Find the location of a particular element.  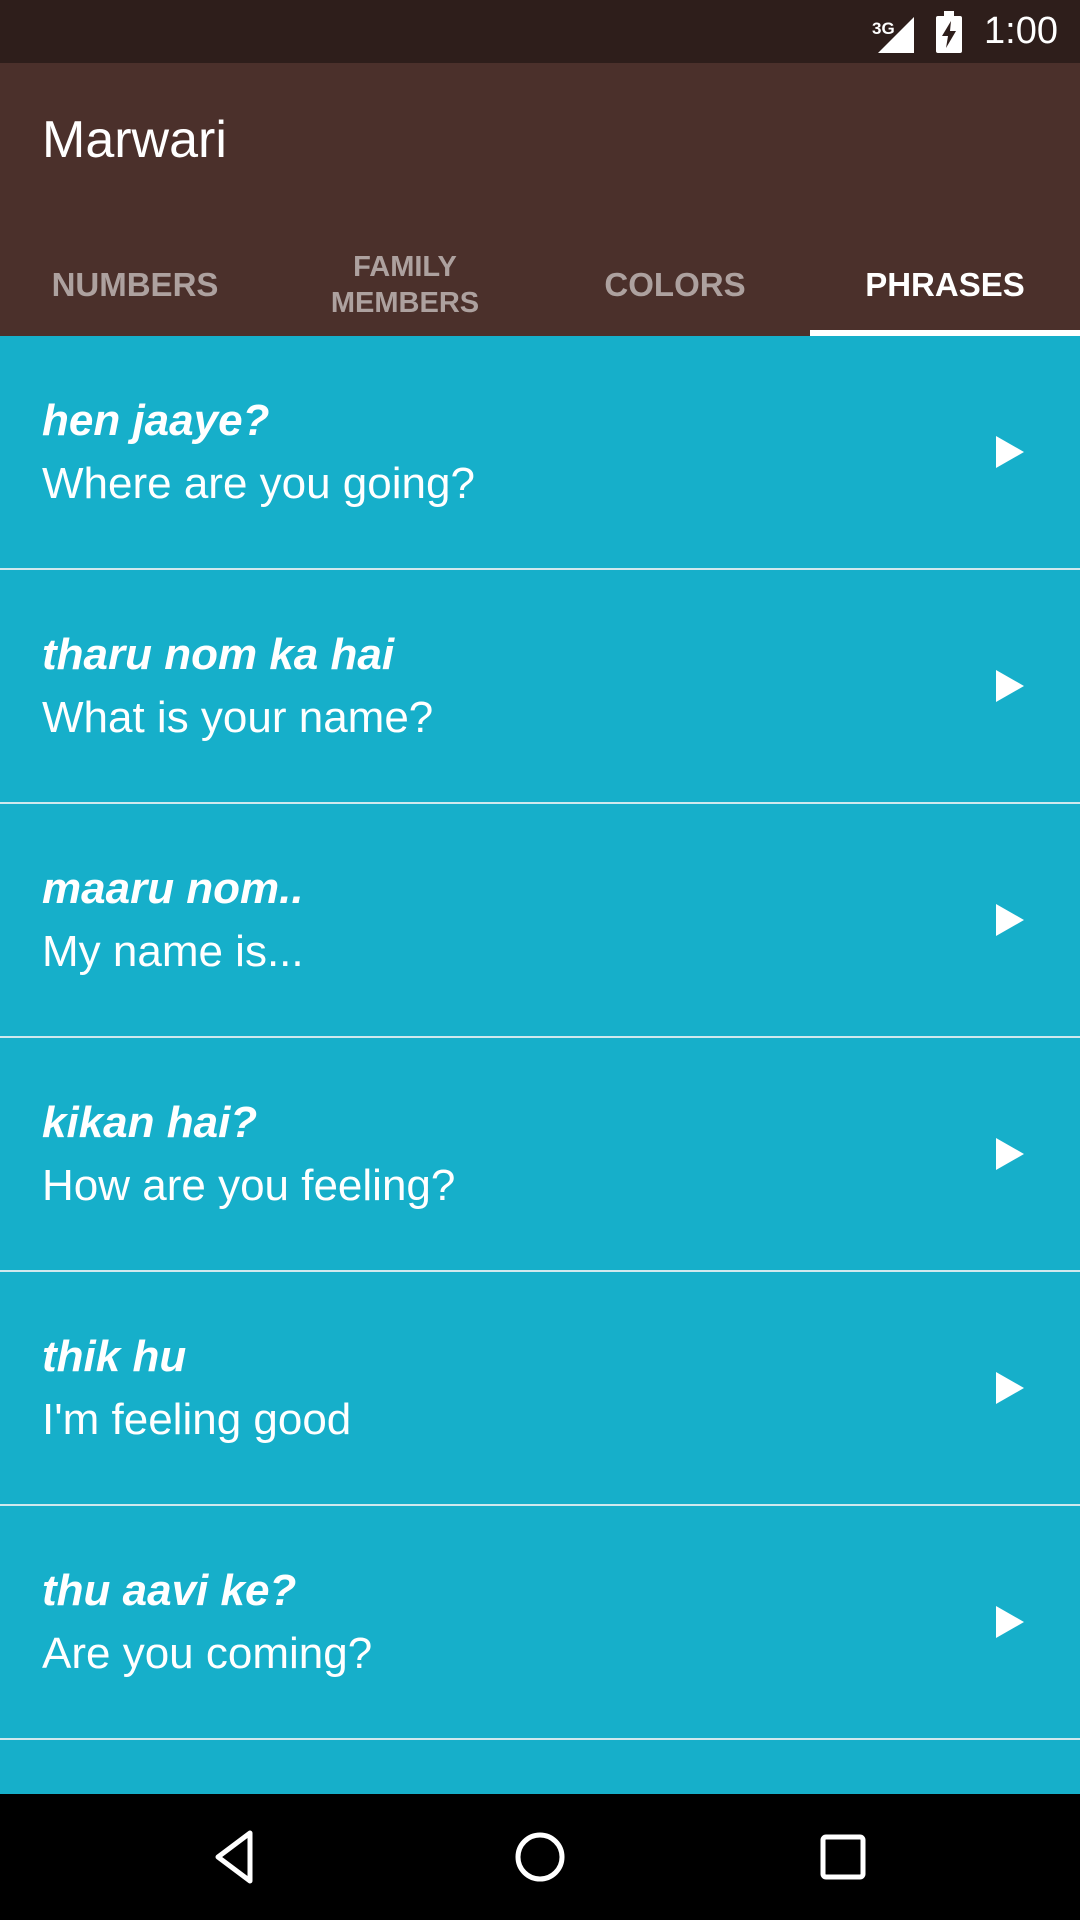

marwari-phrase: hen jaaye? is located at coordinates (156, 420).